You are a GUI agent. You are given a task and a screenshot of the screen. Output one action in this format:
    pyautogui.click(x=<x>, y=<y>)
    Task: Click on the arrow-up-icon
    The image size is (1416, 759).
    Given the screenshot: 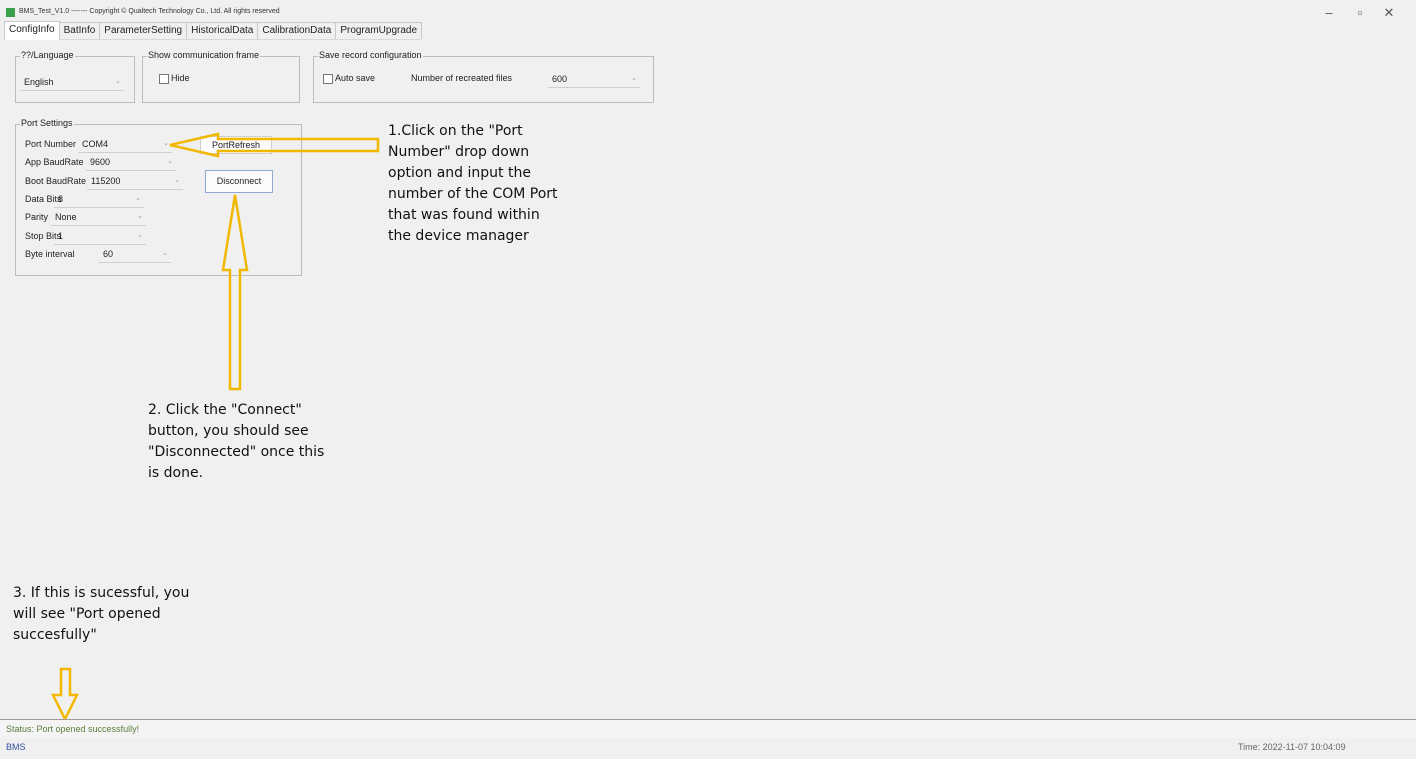 What is the action you would take?
    pyautogui.click(x=235, y=292)
    